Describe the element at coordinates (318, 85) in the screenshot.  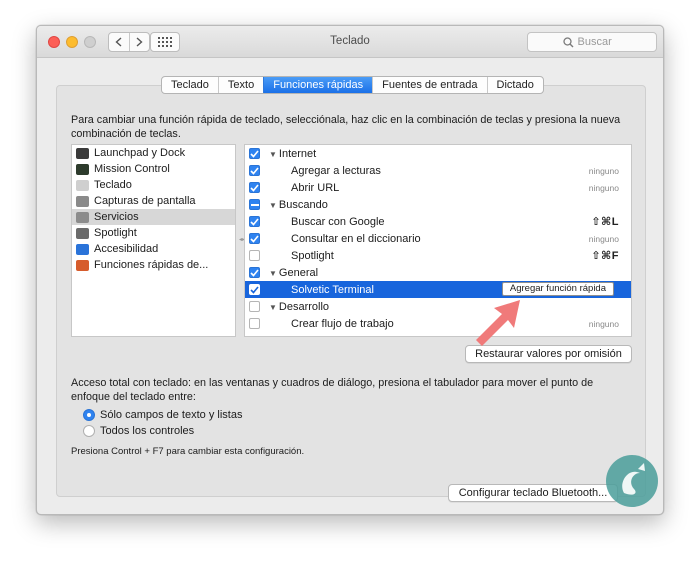
I see `tab-funciones-r-pidas: Funciones rápidas` at that location.